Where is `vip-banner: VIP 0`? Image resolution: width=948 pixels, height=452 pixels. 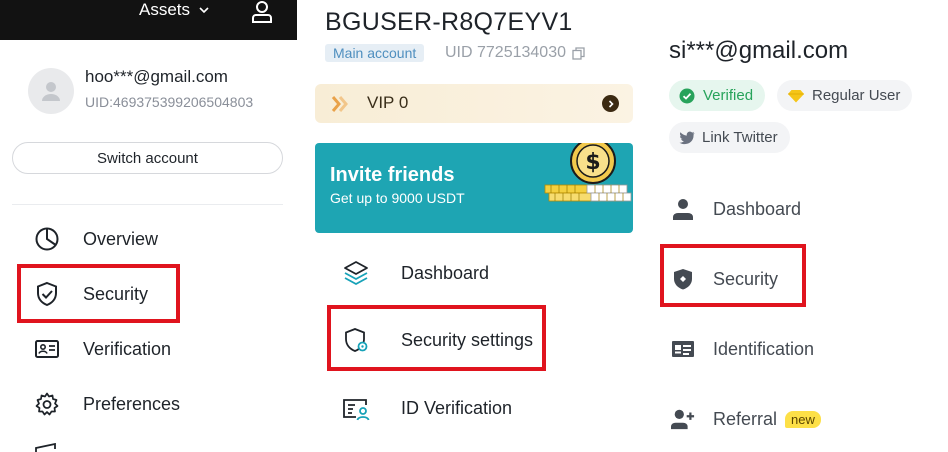
vip-banner: VIP 0 is located at coordinates (474, 103).